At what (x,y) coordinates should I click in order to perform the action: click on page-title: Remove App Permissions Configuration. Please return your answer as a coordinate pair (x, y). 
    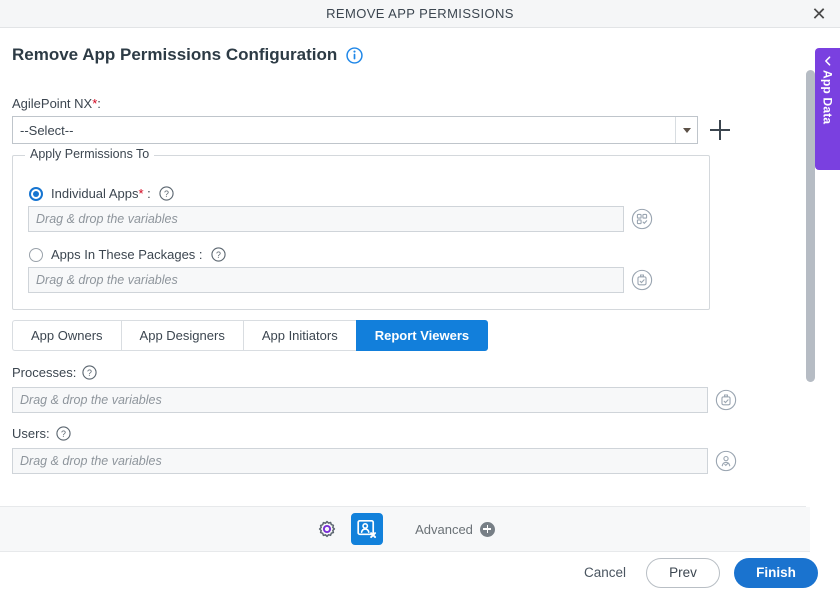
    Looking at the image, I should click on (175, 54).